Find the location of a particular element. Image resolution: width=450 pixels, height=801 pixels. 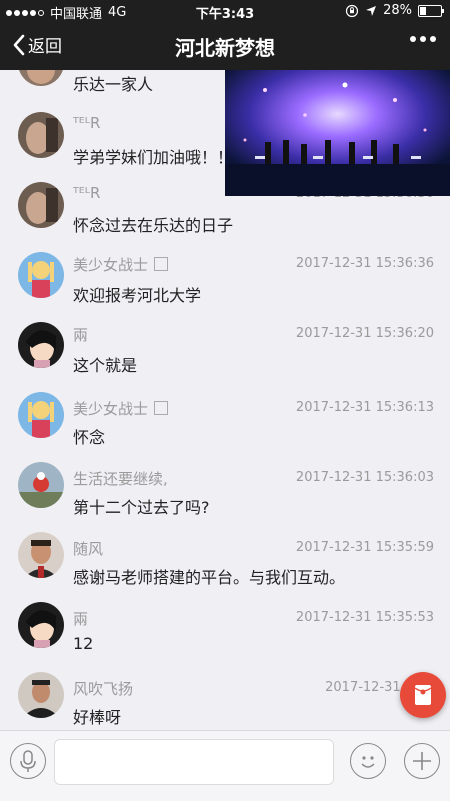

sender-name: 随风 is located at coordinates (88, 549).